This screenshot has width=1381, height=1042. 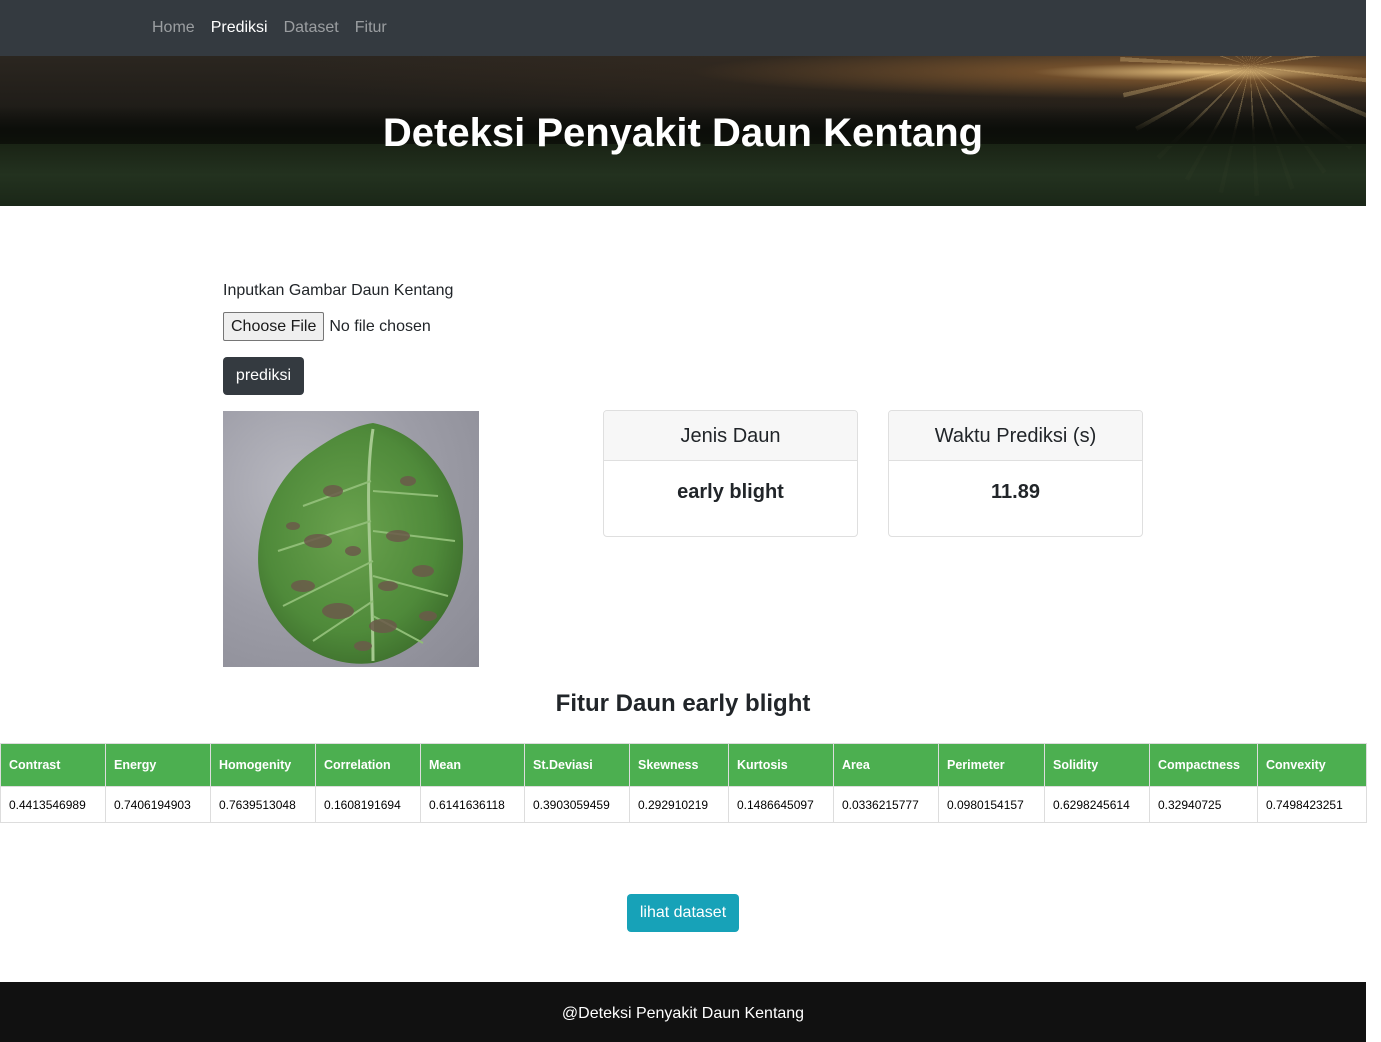 What do you see at coordinates (1203, 804) in the screenshot?
I see `table-cell: 0.32940725` at bounding box center [1203, 804].